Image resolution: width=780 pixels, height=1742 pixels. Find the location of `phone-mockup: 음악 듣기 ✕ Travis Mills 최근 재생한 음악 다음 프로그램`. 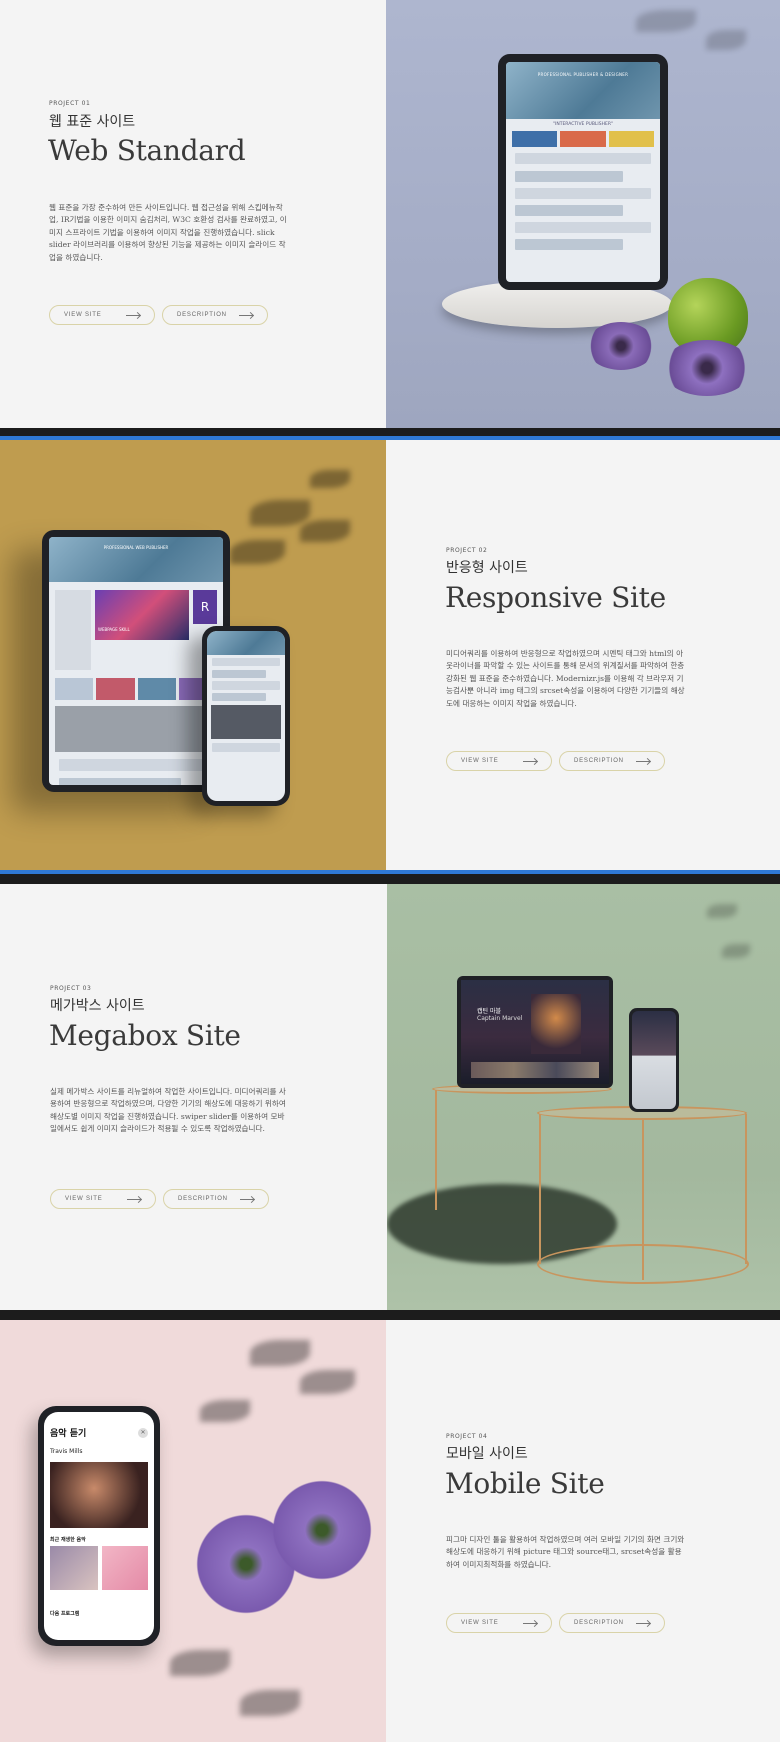

phone-mockup: 음악 듣기 ✕ Travis Mills 최근 재생한 음악 다음 프로그램 is located at coordinates (99, 1526).